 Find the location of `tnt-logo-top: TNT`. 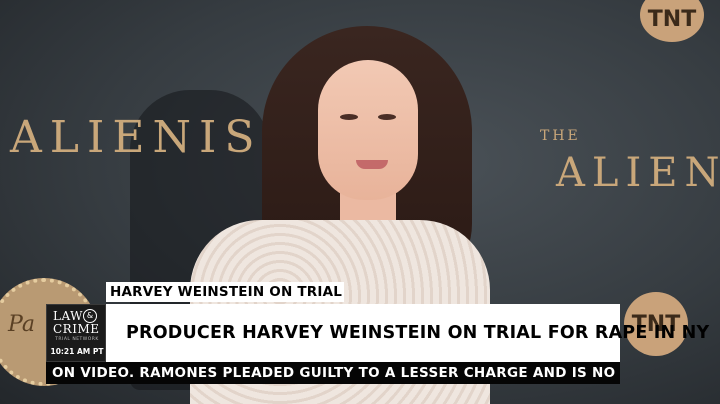

tnt-logo-top: TNT is located at coordinates (672, 21).